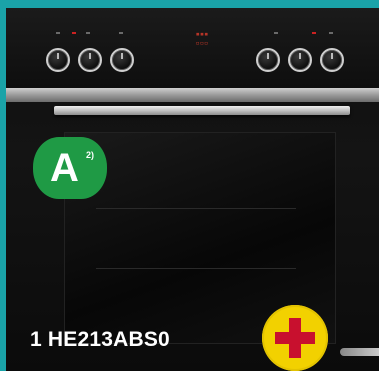 Image resolution: width=379 pixels, height=371 pixels. I want to click on add-button, so click(295, 338).